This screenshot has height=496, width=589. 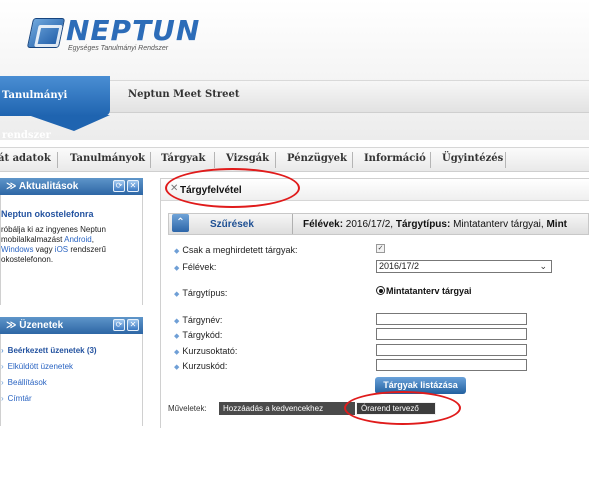 What do you see at coordinates (395, 158) in the screenshot?
I see `nav-item-informacio: Információ` at bounding box center [395, 158].